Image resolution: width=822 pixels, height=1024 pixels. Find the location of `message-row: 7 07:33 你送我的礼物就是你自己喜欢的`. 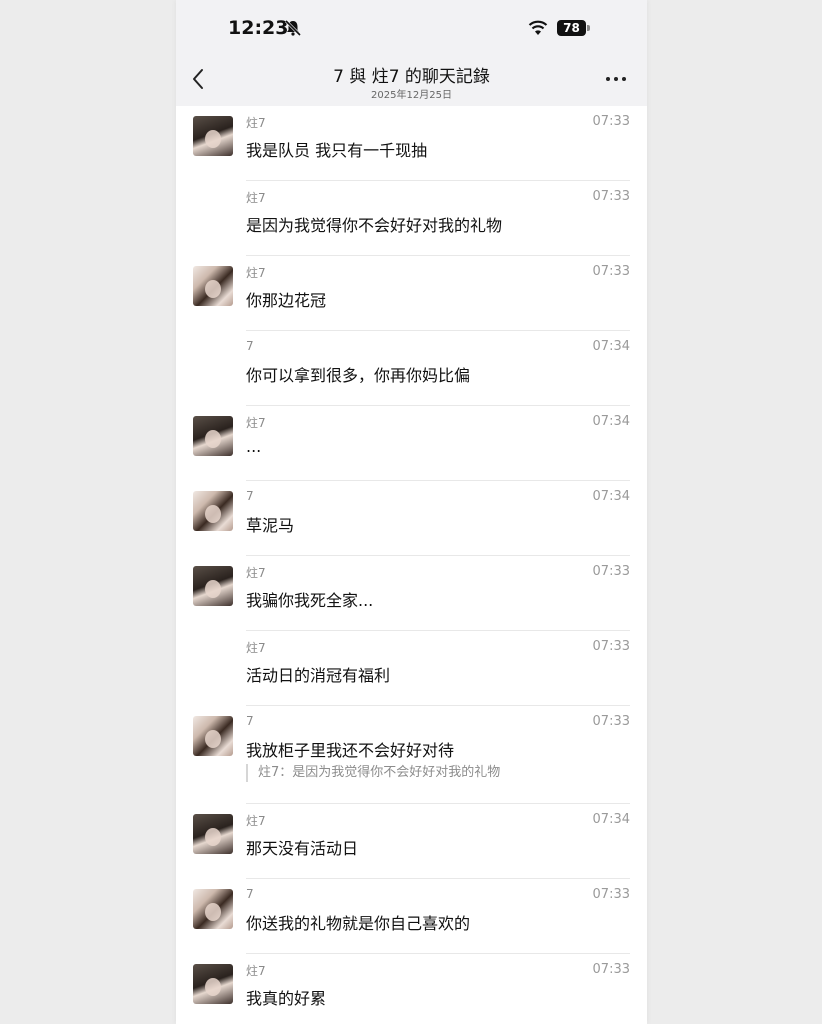

message-row: 7 07:33 你送我的礼物就是你自己喜欢的 is located at coordinates (411, 916).